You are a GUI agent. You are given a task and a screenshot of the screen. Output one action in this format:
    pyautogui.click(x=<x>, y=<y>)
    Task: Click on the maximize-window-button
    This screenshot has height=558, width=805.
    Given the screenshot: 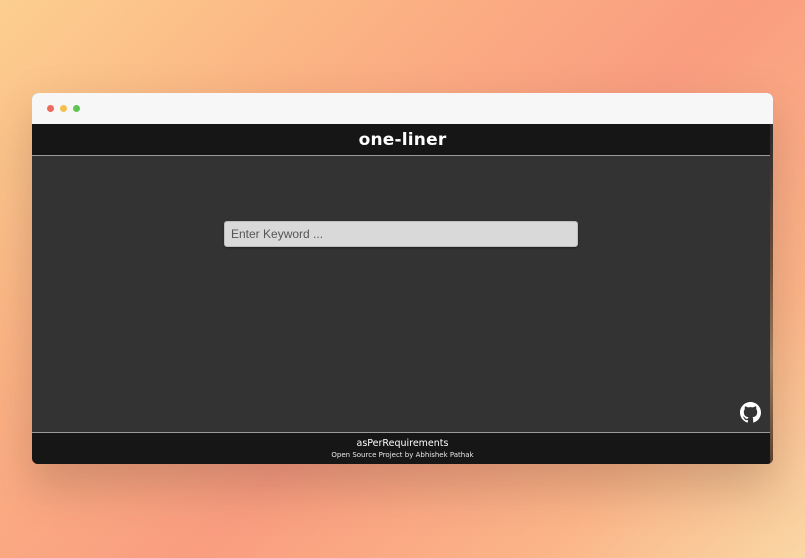 What is the action you would take?
    pyautogui.click(x=76, y=108)
    